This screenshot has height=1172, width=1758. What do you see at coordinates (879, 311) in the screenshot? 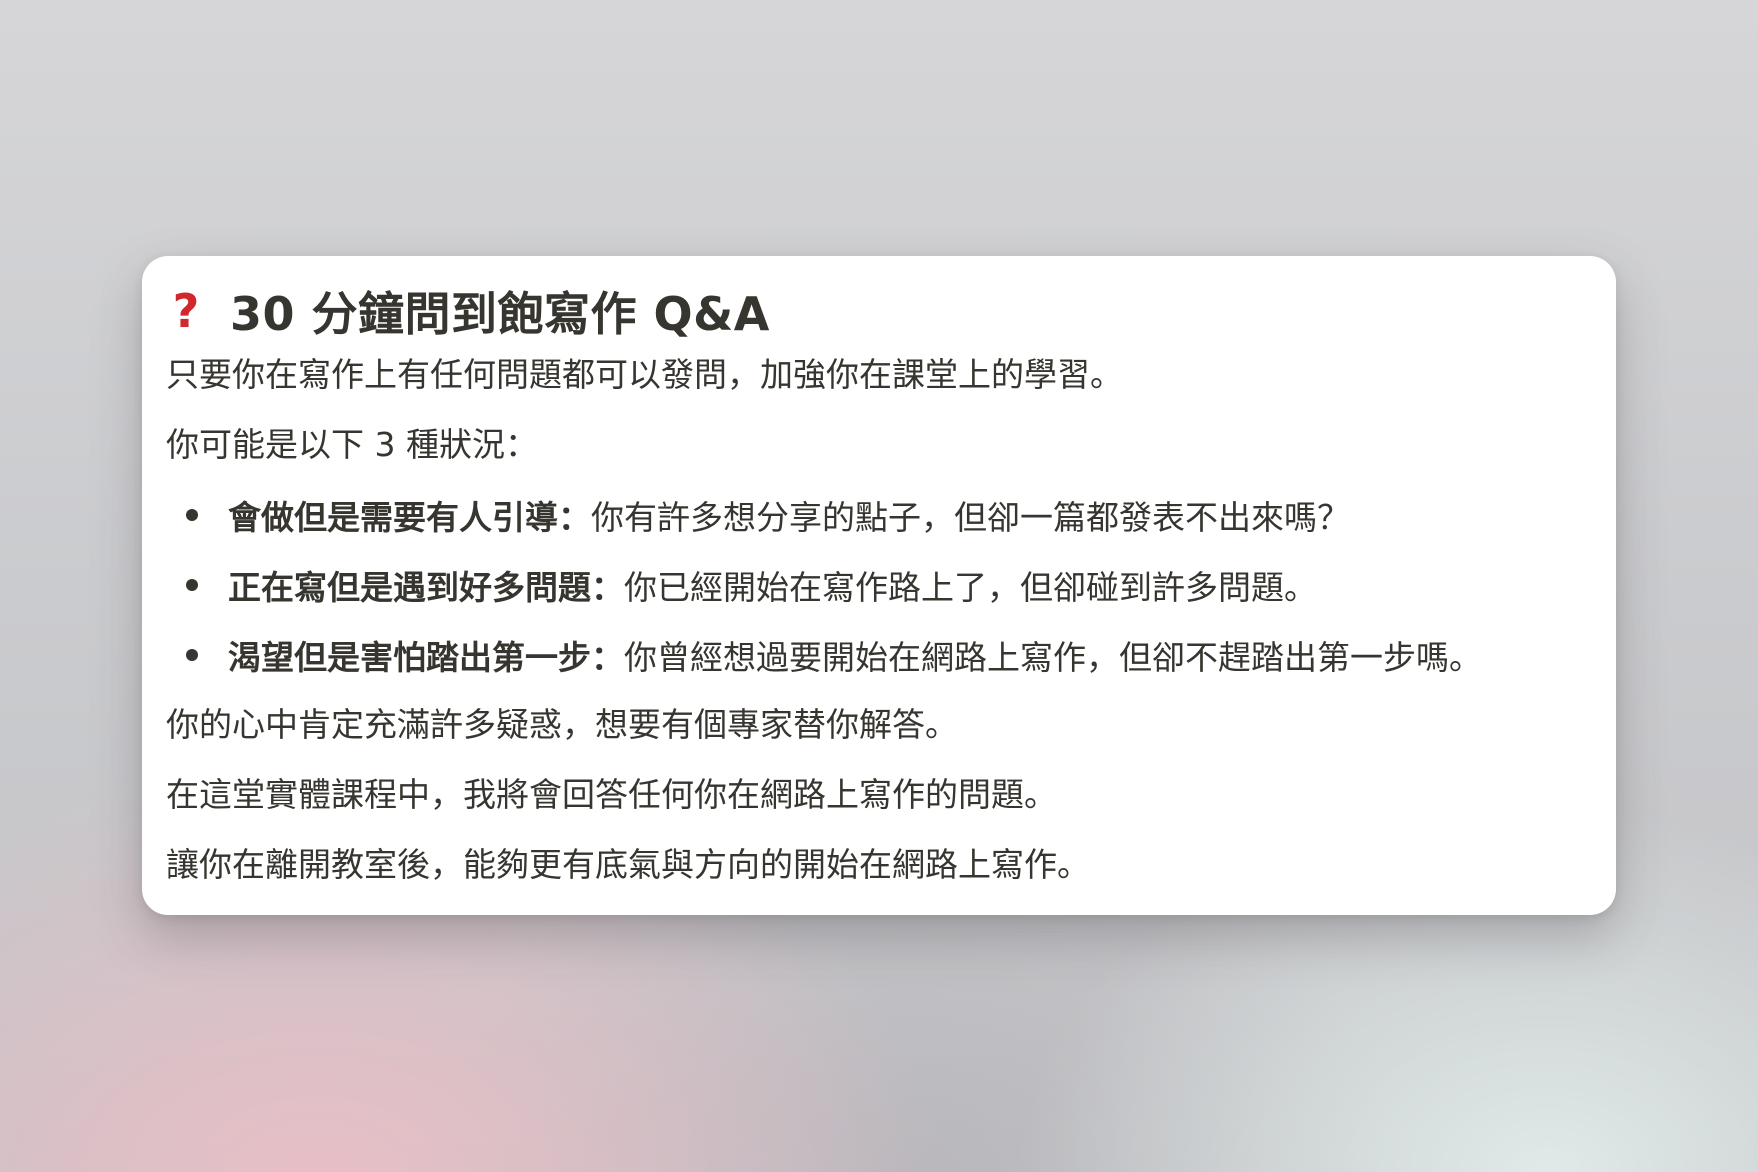
I see `card-heading: ? 30 分鐘問到飽寫作 Q&A` at bounding box center [879, 311].